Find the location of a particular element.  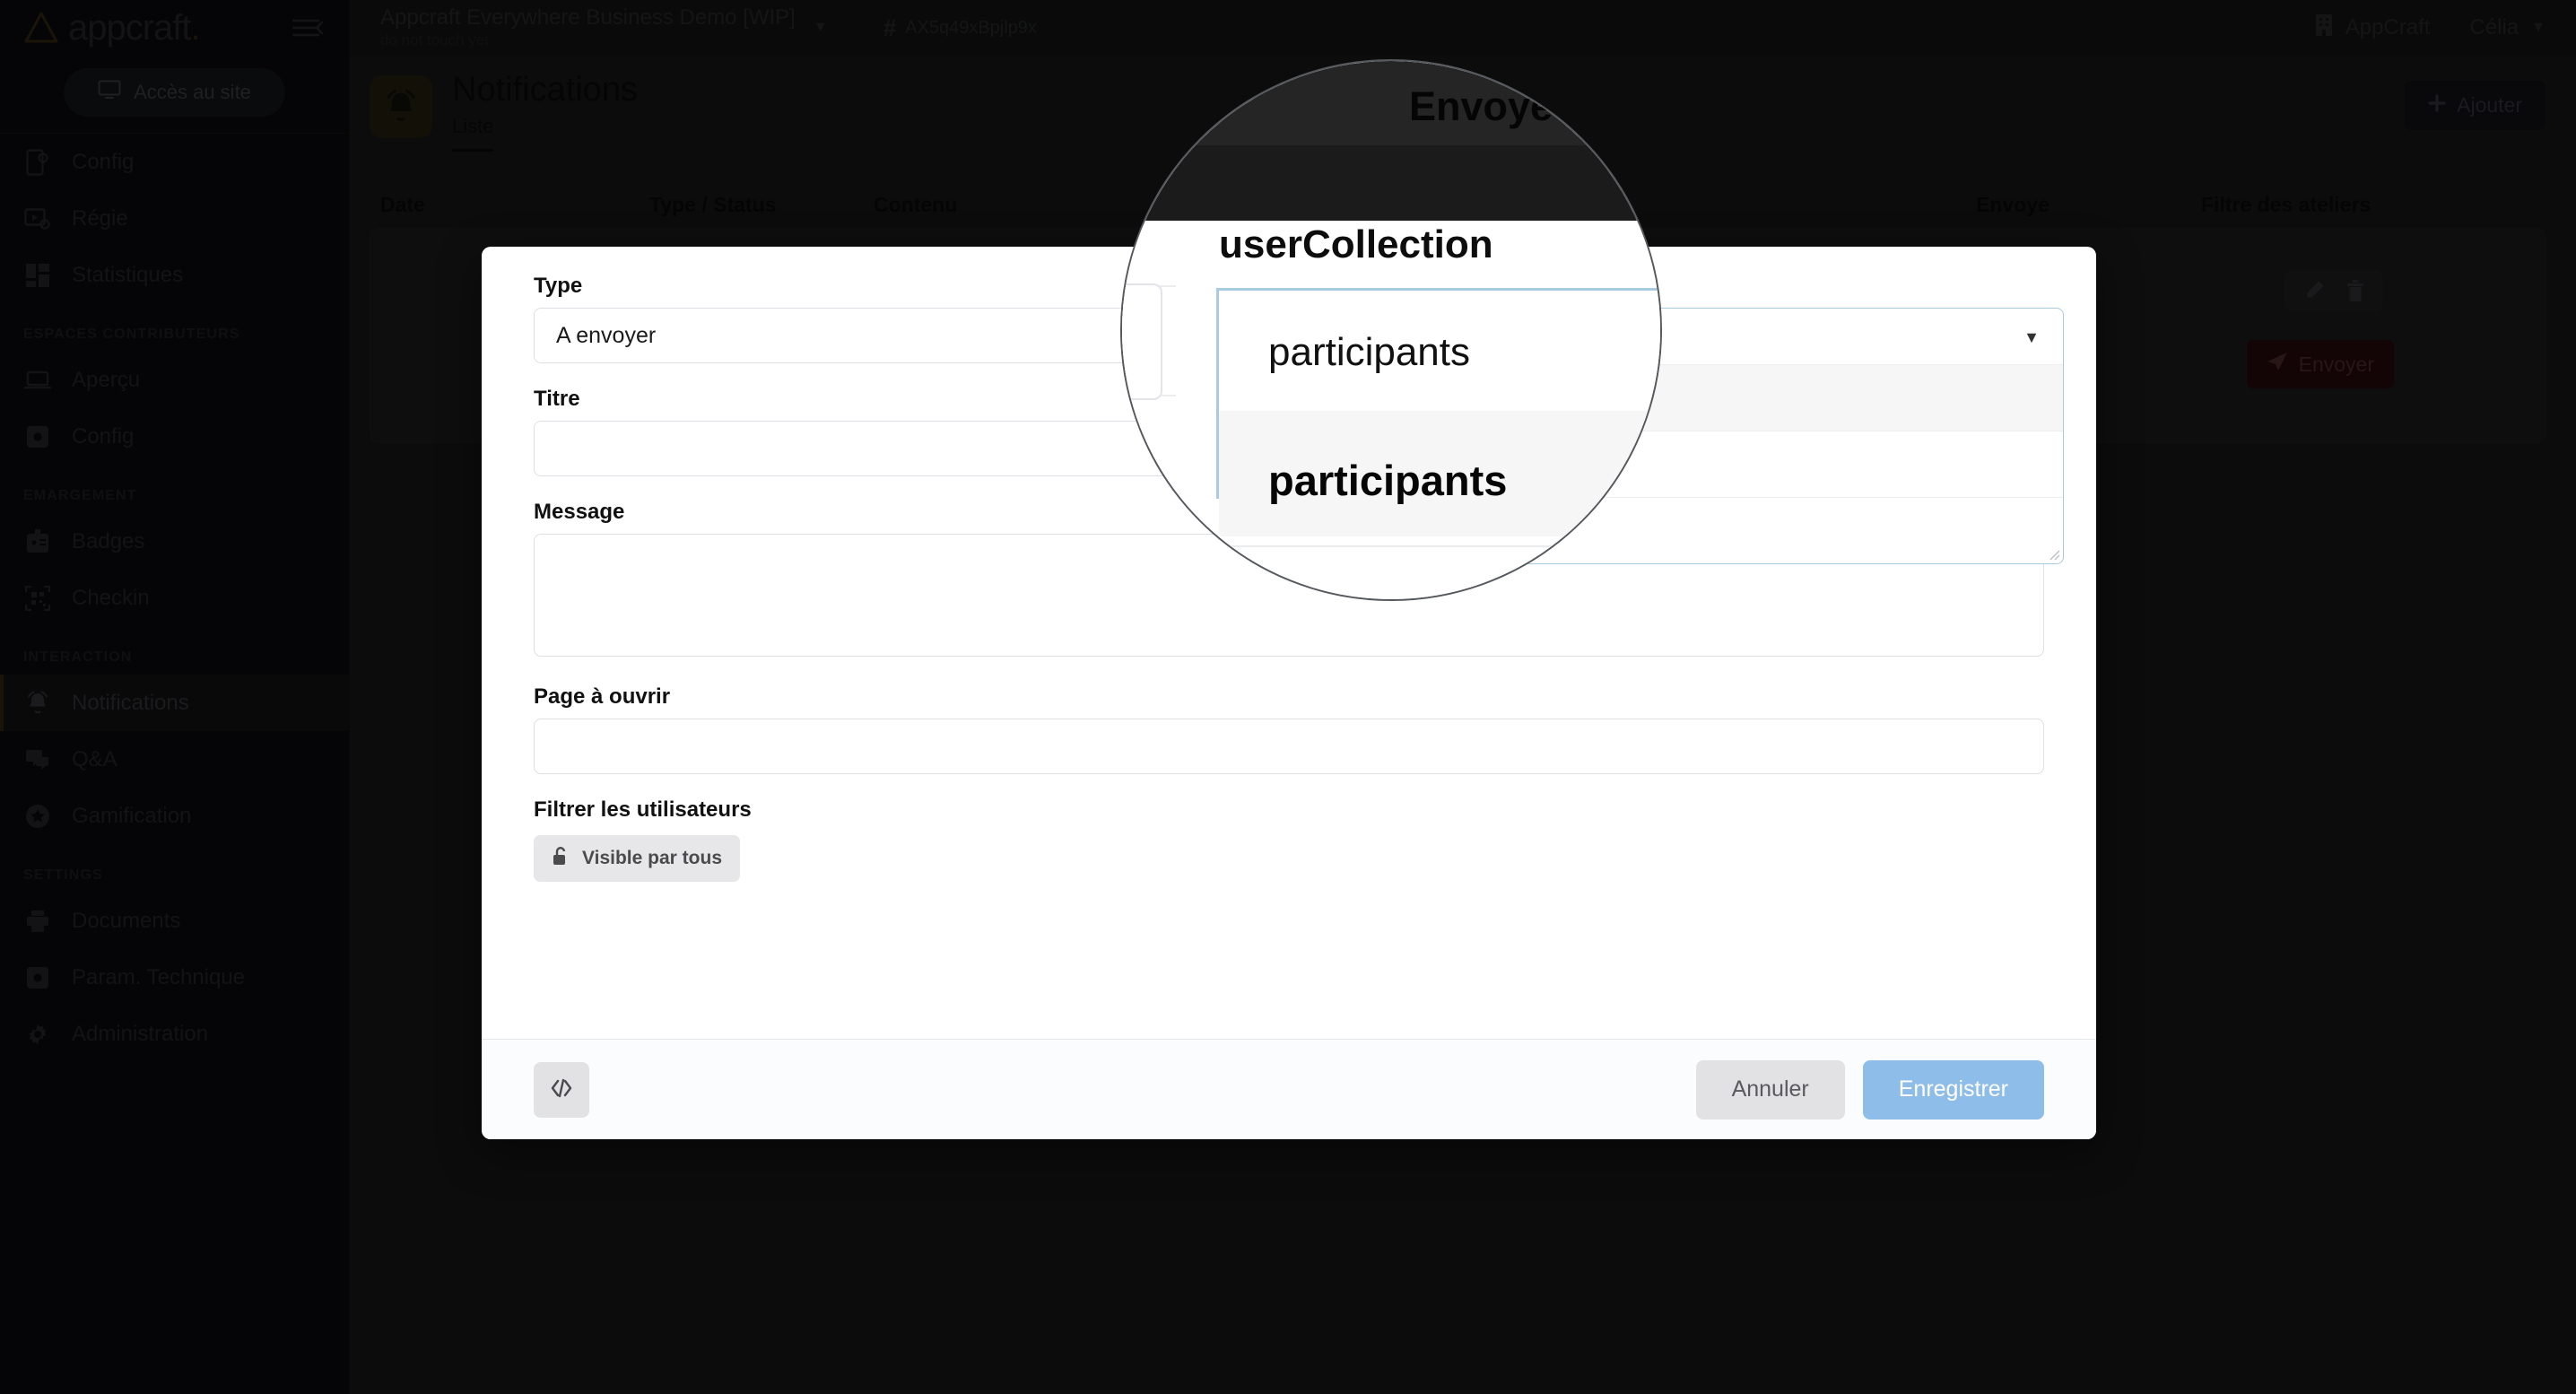

field-label-page: Page à ouvrir is located at coordinates (602, 696).